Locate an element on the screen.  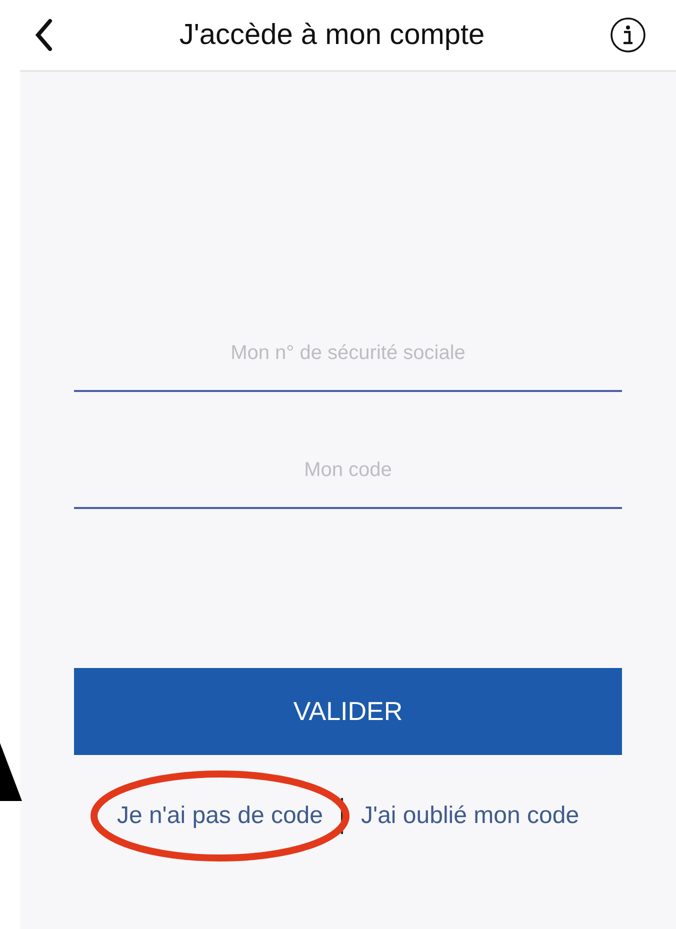
input-field: Mon n° de sécurité sociale is located at coordinates (348, 361).